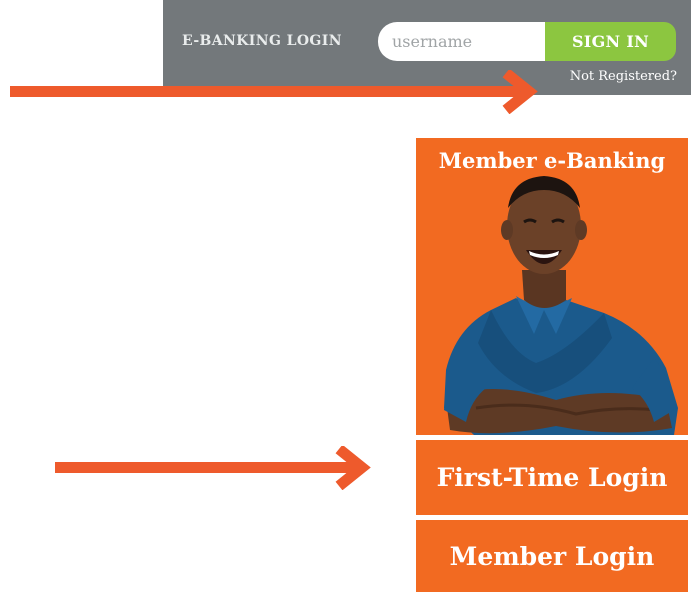 The width and height of the screenshot is (691, 592). Describe the element at coordinates (552, 556) in the screenshot. I see `member-login-button: Member Login` at that location.